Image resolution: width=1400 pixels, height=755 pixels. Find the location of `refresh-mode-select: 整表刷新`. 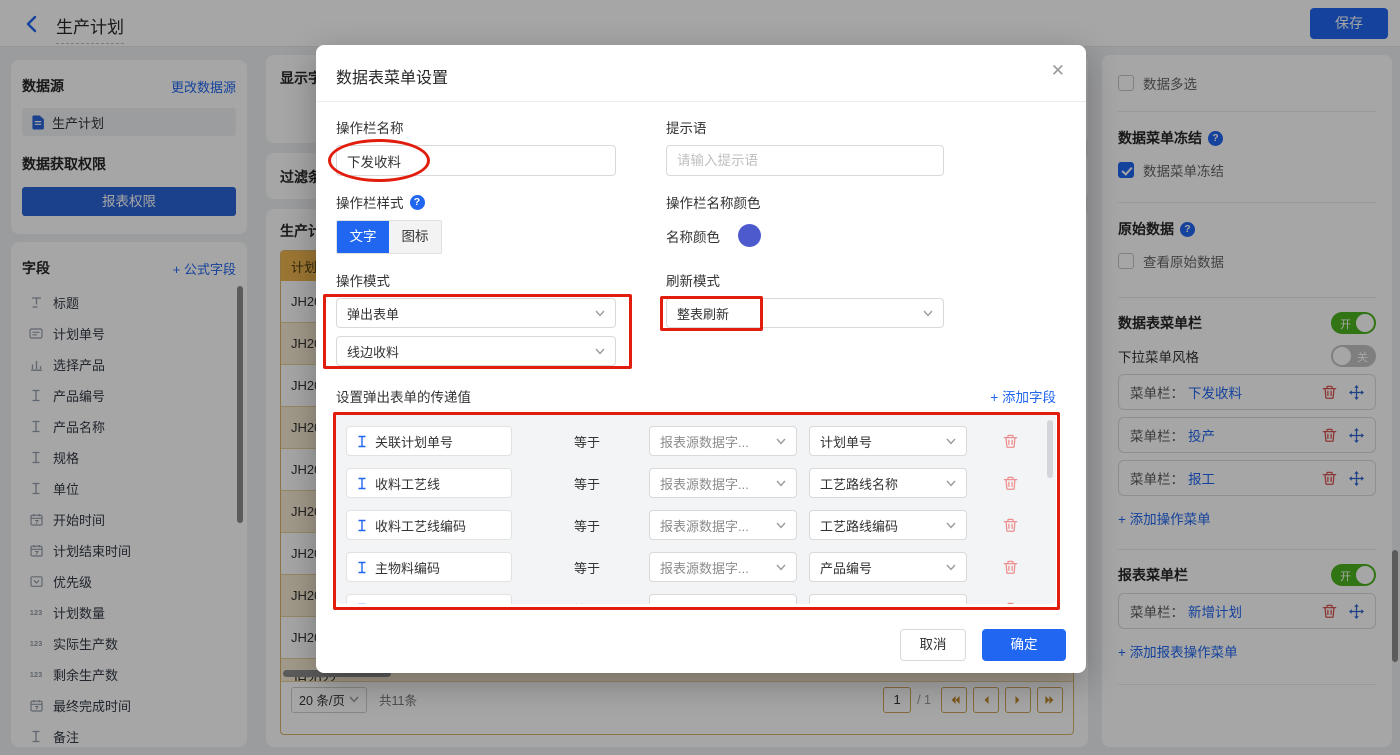

refresh-mode-select: 整表刷新 is located at coordinates (805, 313).